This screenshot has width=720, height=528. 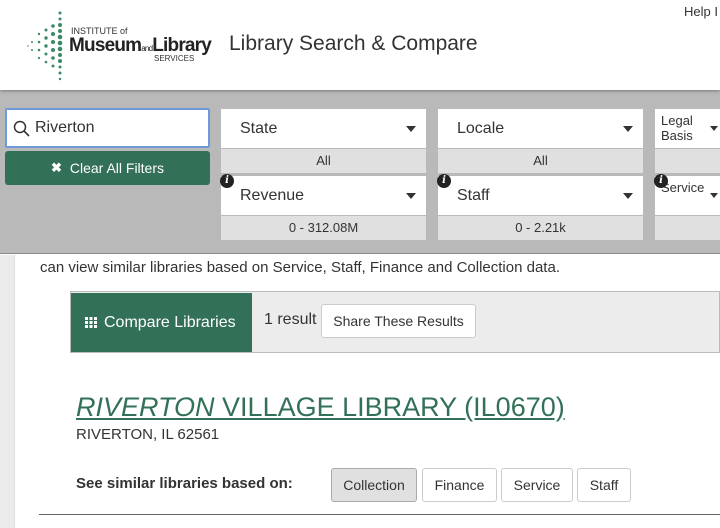 I want to click on search-input, so click(x=120, y=128).